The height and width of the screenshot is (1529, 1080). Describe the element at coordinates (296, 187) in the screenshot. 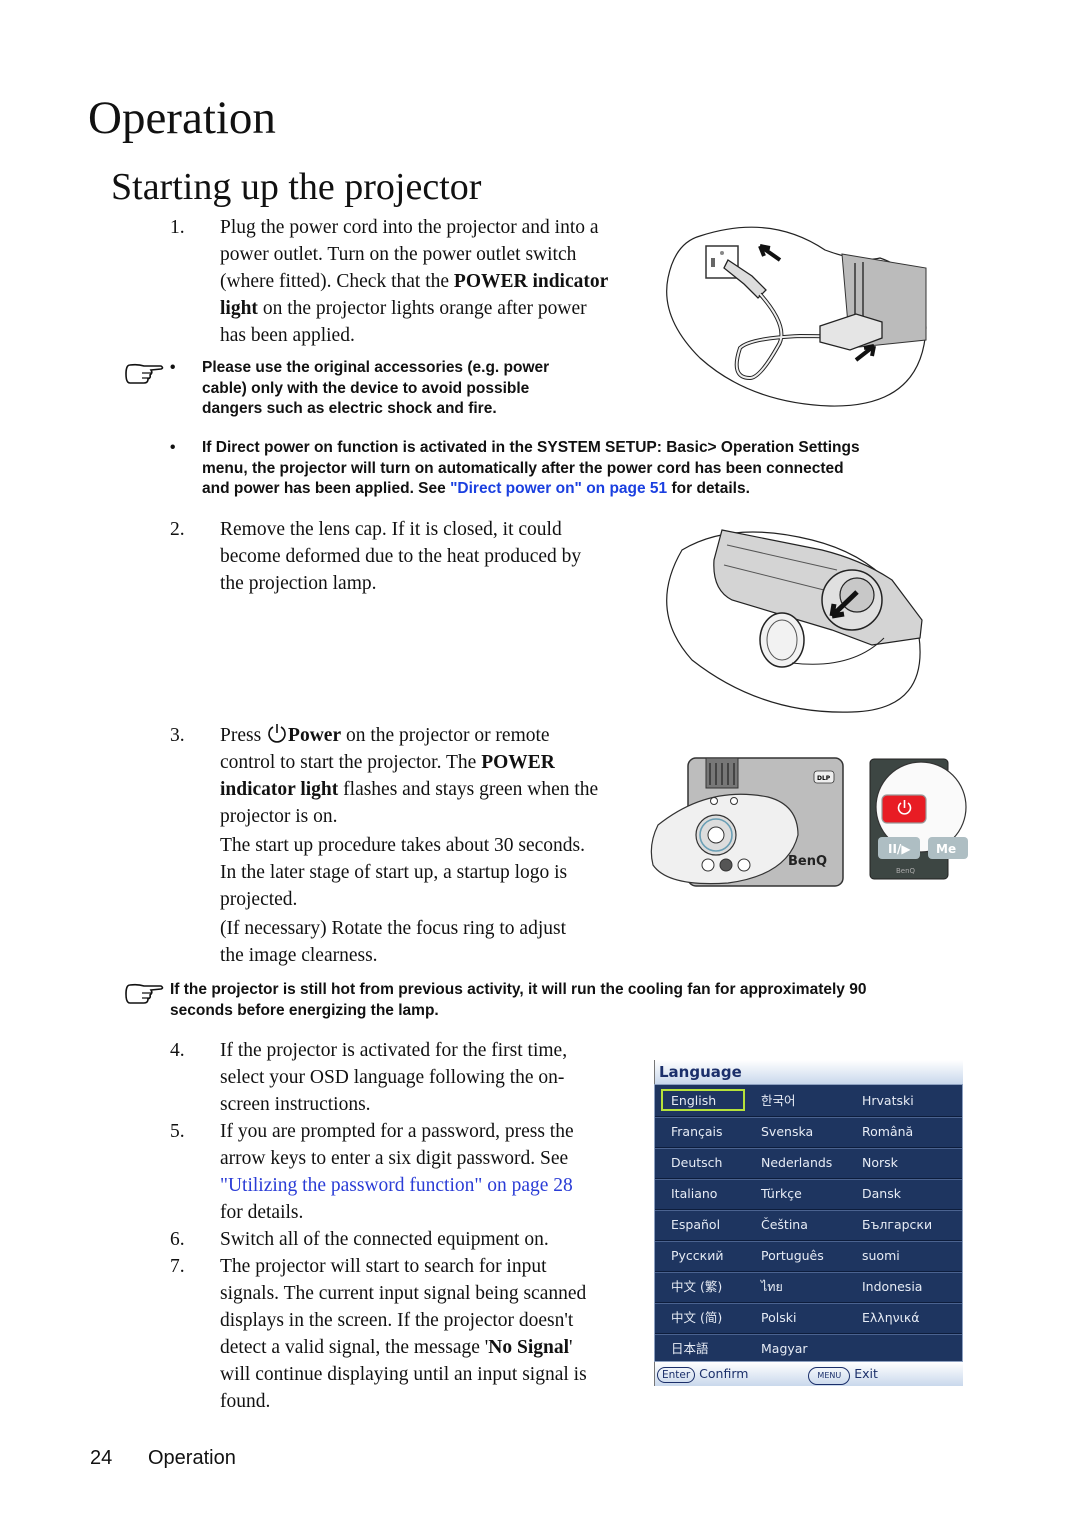

I see `section-title: Starting up the projector` at that location.